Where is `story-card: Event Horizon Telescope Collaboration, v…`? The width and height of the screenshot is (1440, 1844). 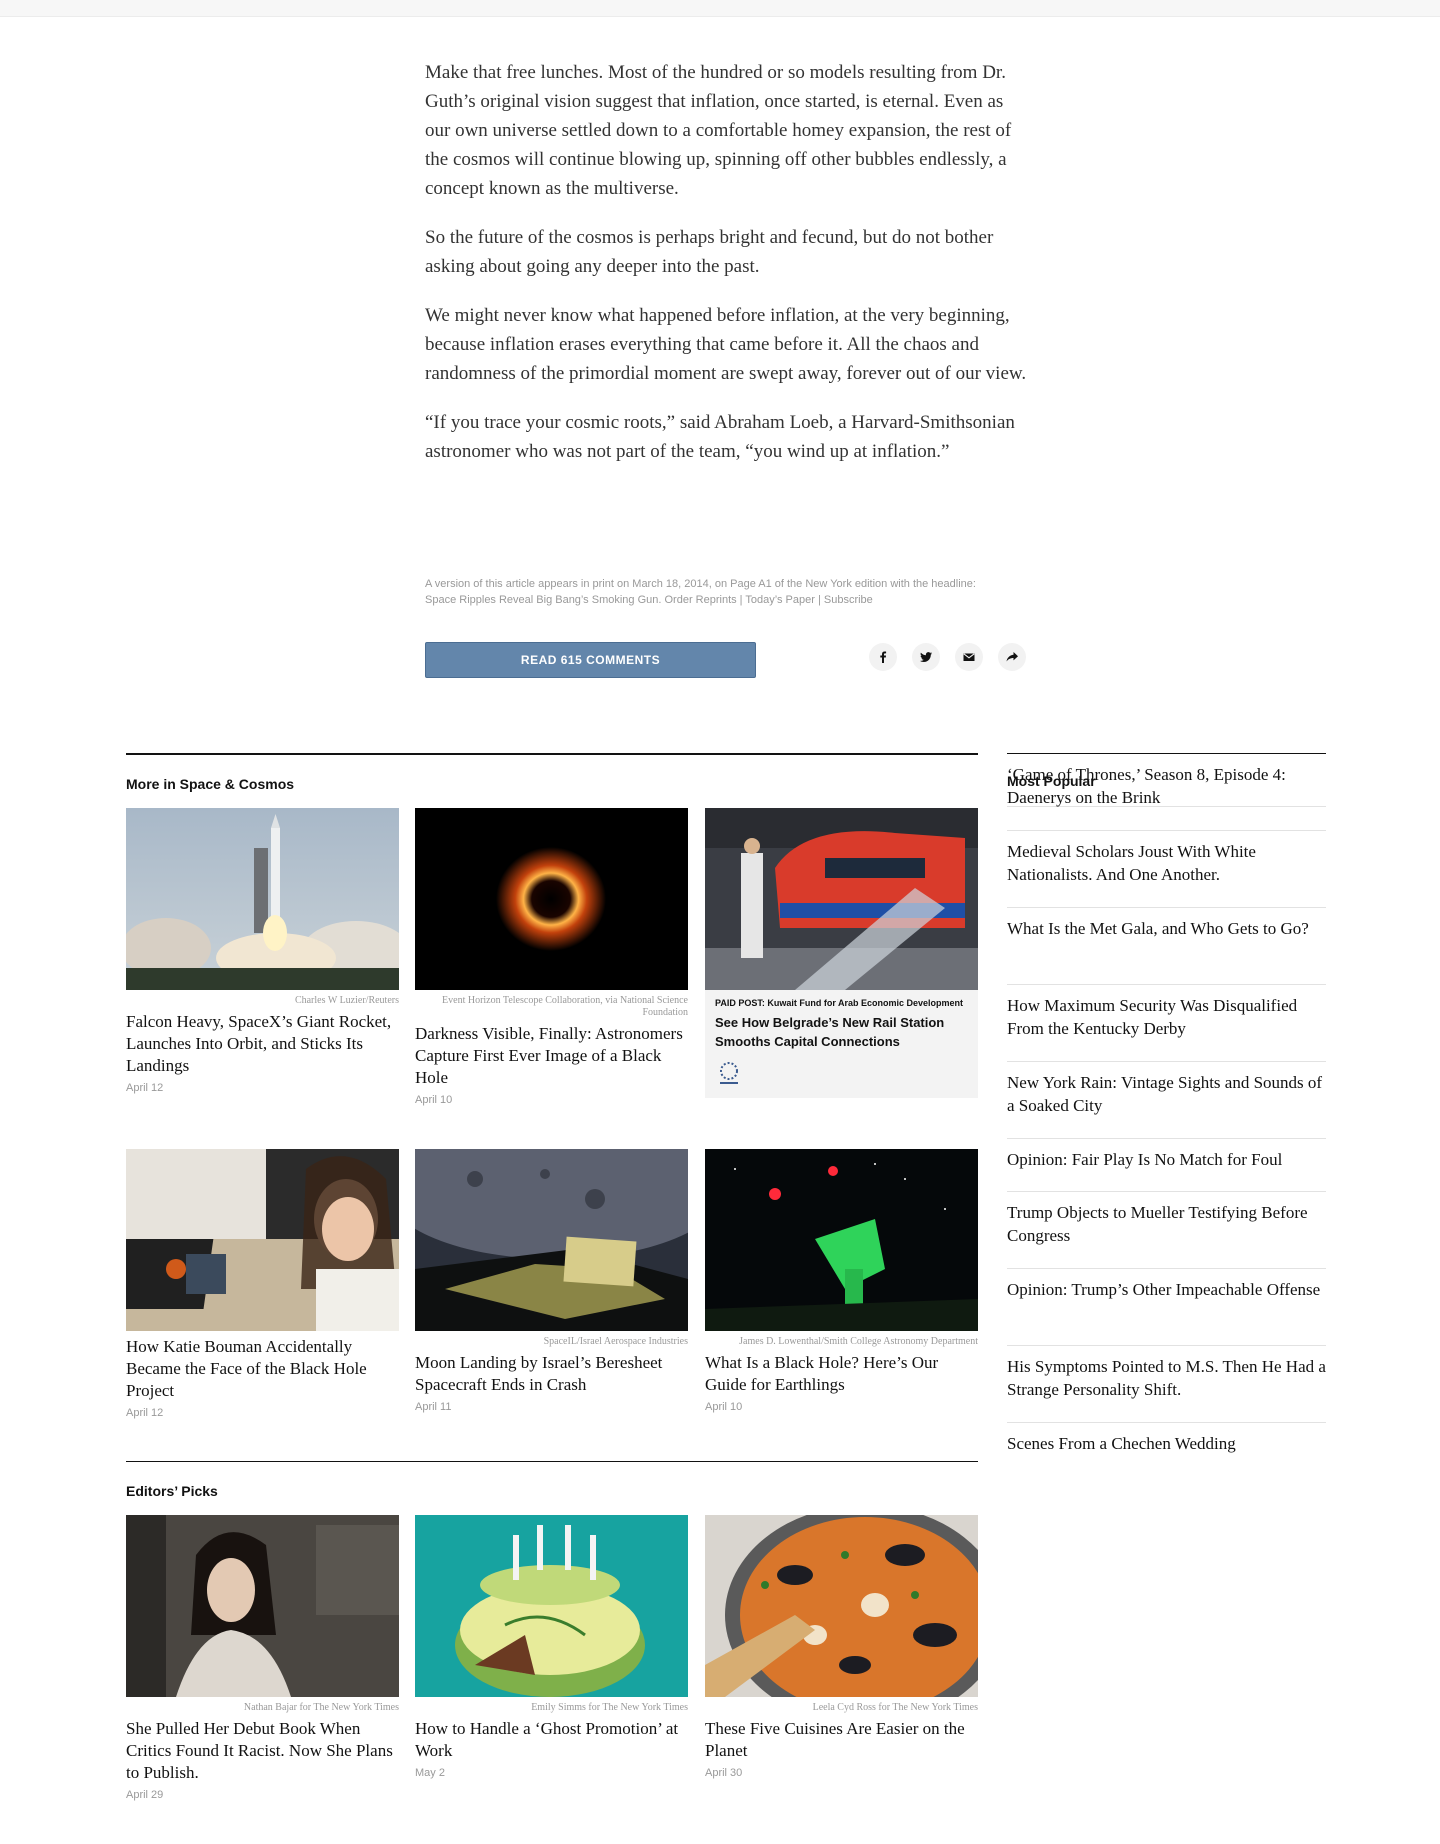 story-card: Event Horizon Telescope Collaboration, v… is located at coordinates (551, 957).